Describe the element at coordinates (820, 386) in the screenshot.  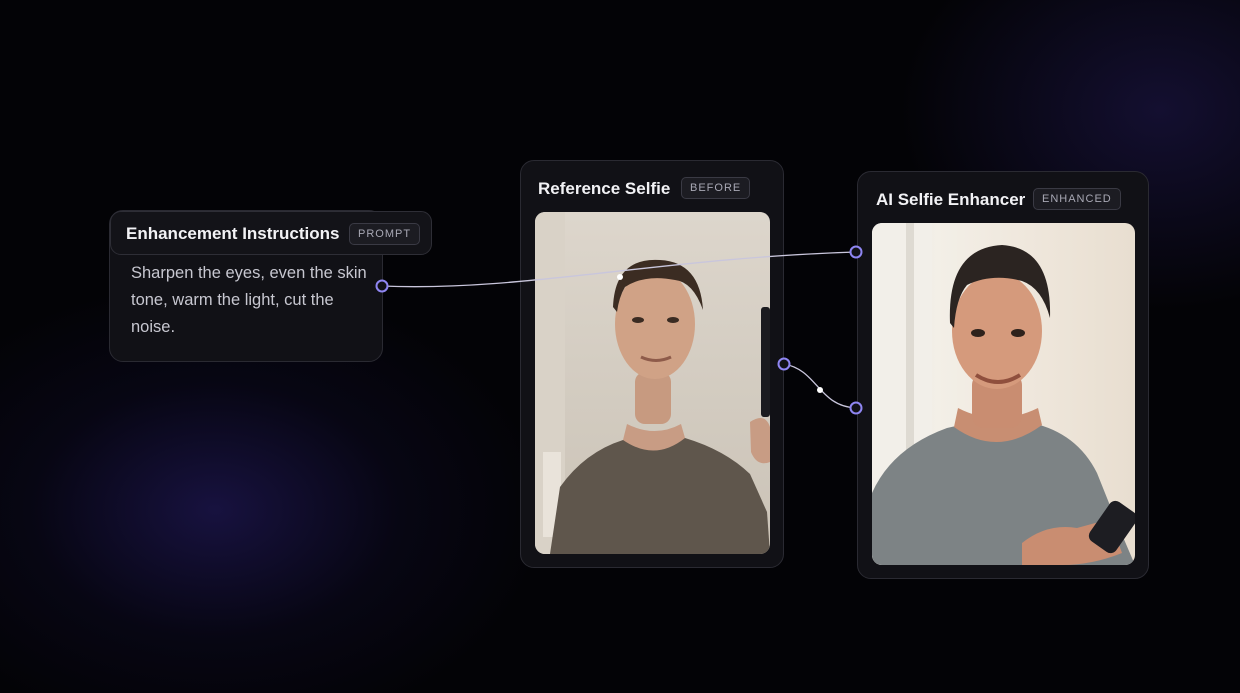
I see `before-to-enhancer-wire` at that location.